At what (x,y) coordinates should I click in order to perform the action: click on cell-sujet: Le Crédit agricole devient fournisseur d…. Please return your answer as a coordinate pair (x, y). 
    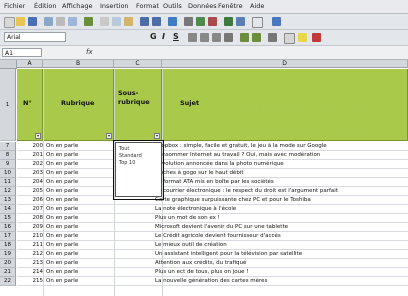
    Looking at the image, I should click on (280, 236).